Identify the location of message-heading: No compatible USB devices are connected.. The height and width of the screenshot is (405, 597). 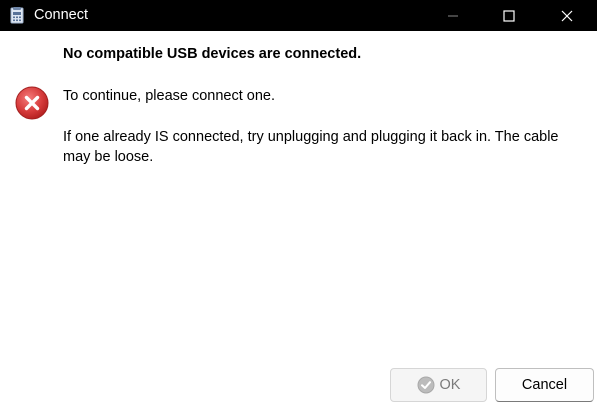
(212, 54).